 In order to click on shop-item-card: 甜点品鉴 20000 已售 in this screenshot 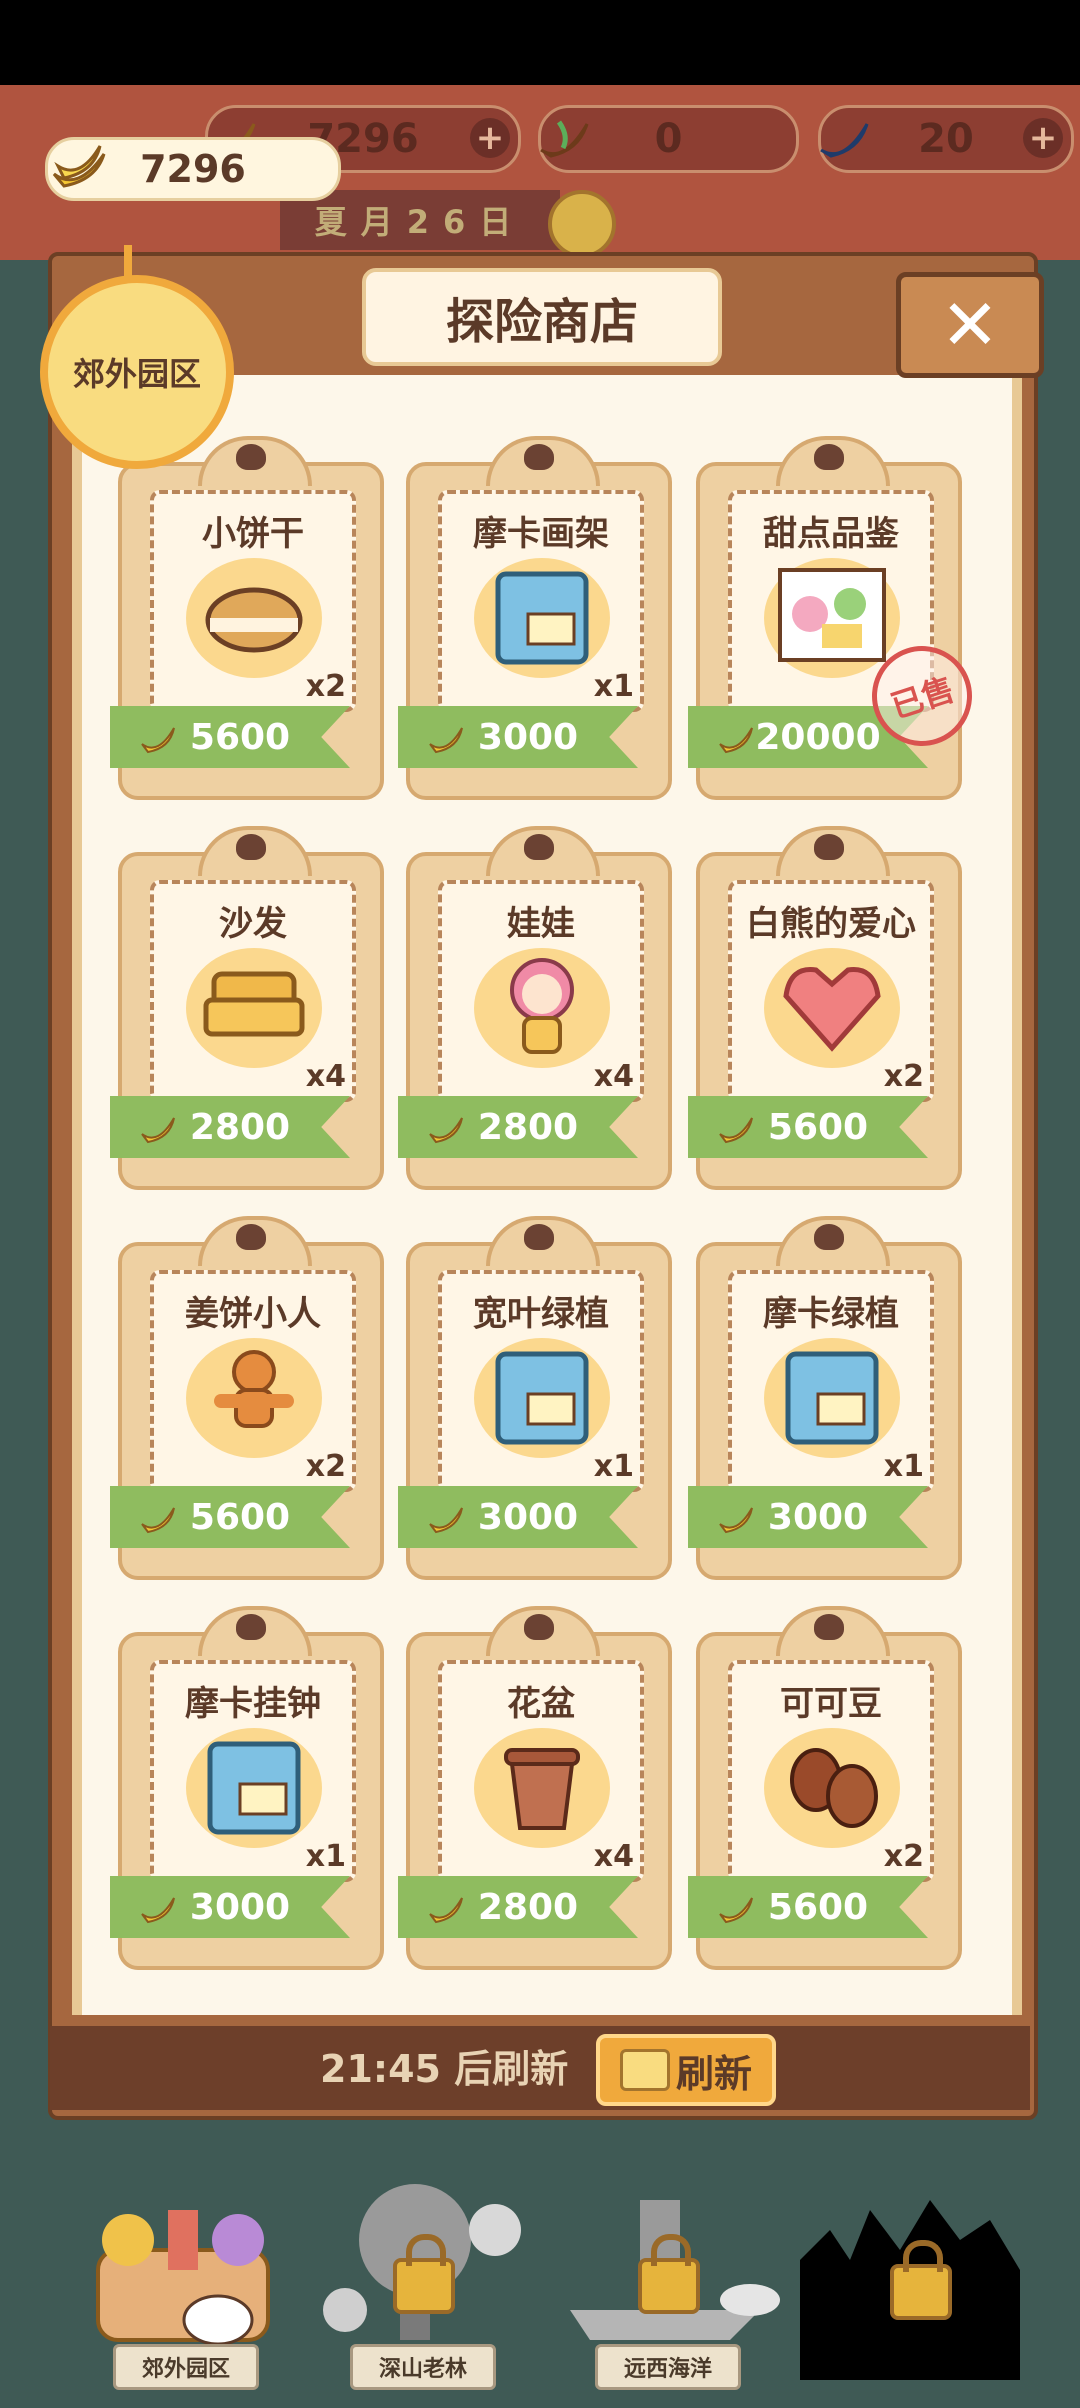, I will do `click(837, 618)`.